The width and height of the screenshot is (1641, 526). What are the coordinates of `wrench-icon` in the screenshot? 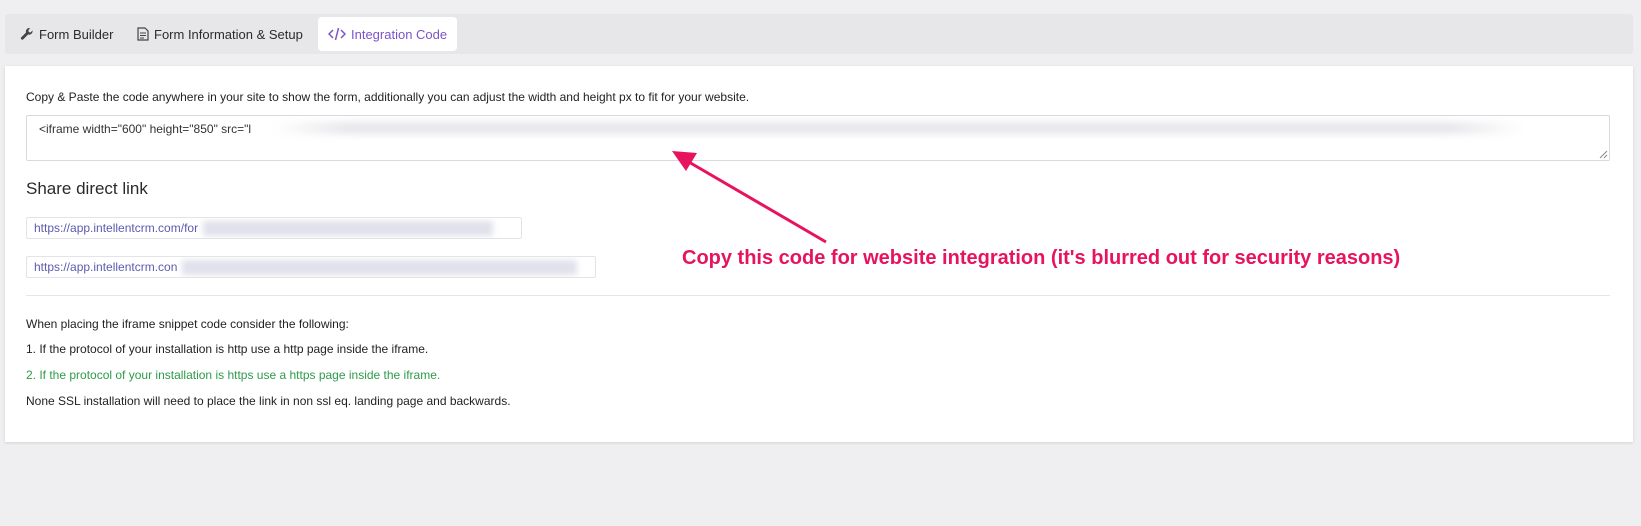 It's located at (27, 34).